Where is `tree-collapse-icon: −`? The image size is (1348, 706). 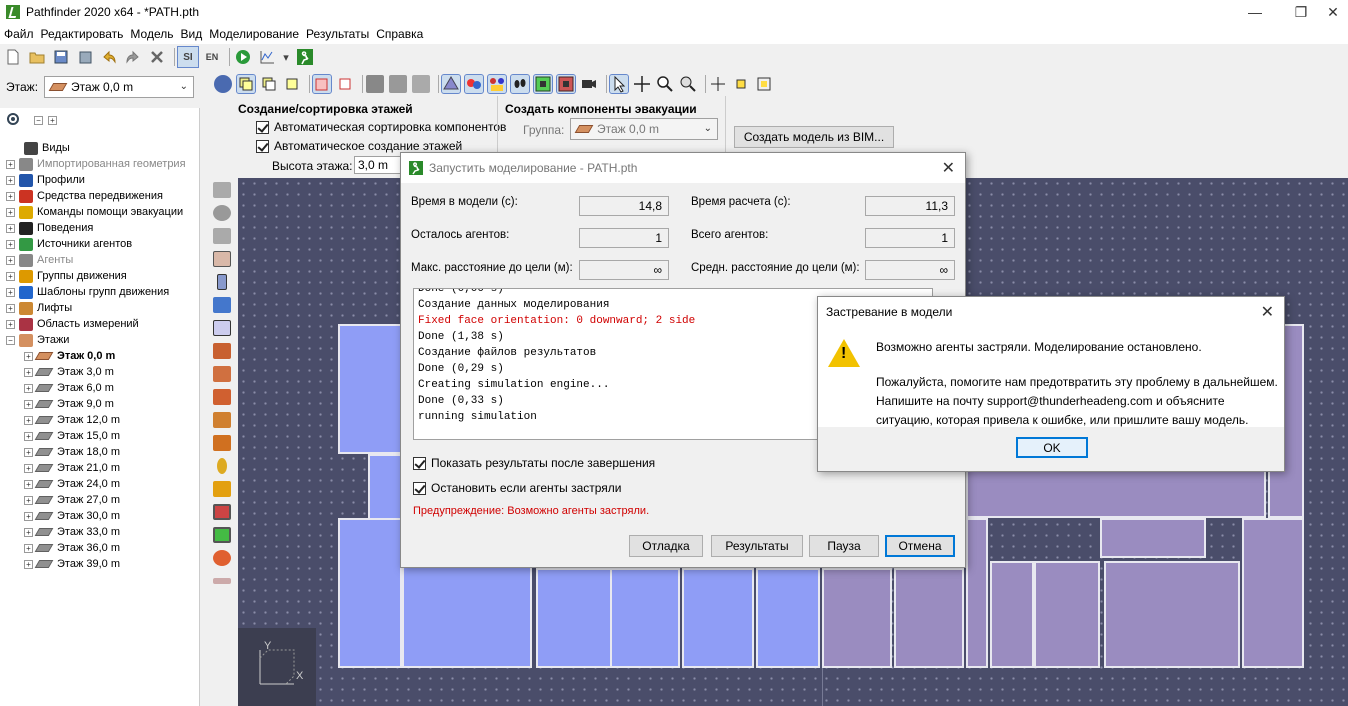 tree-collapse-icon: − is located at coordinates (10, 340).